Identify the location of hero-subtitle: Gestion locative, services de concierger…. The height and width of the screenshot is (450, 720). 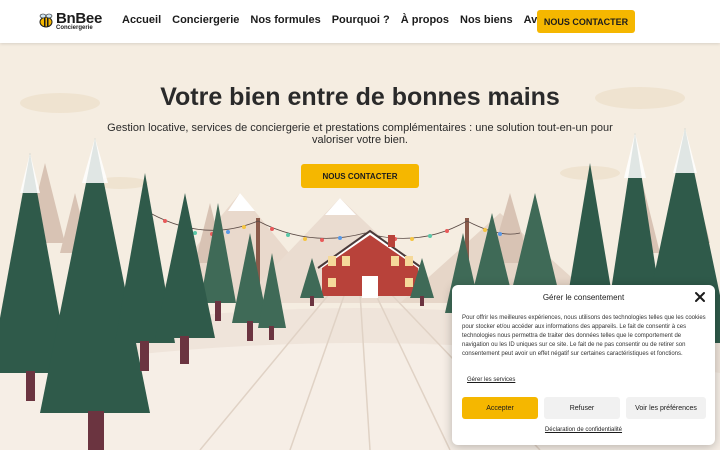
(360, 134).